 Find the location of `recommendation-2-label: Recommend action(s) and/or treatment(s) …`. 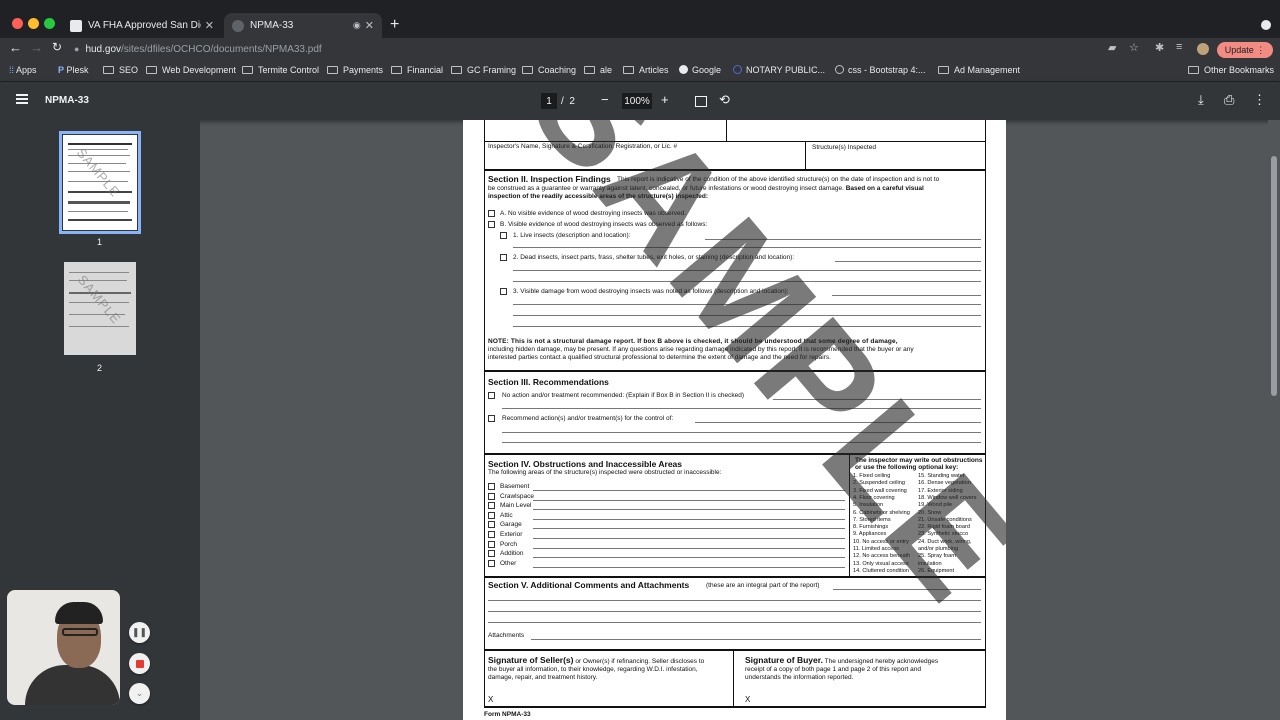

recommendation-2-label: Recommend action(s) and/or treatment(s) … is located at coordinates (588, 418).